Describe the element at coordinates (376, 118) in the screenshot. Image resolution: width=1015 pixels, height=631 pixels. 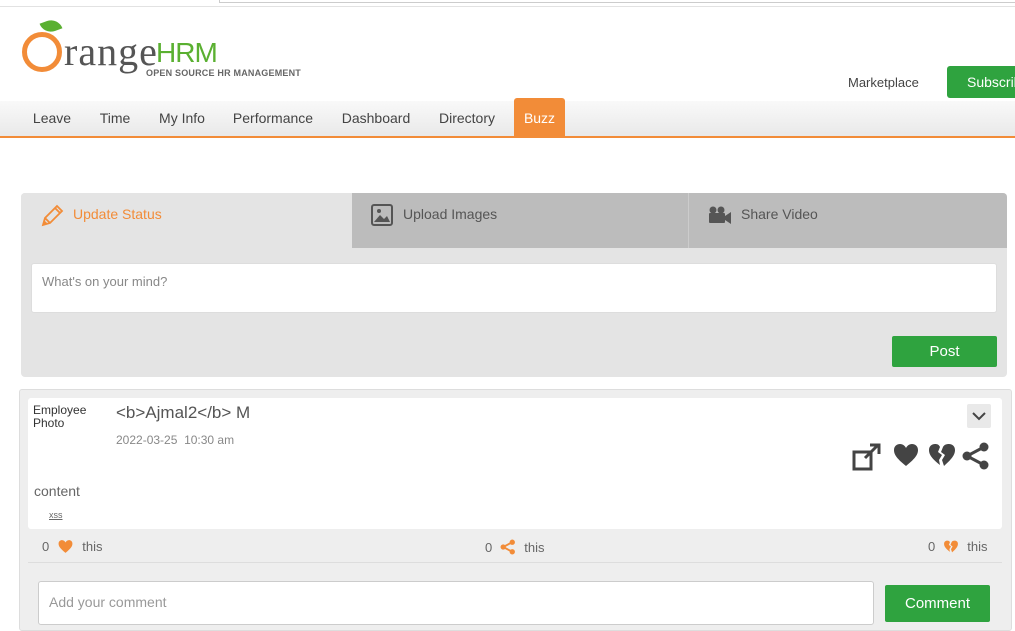
I see `menu-item-dashboard: Dashboard` at that location.